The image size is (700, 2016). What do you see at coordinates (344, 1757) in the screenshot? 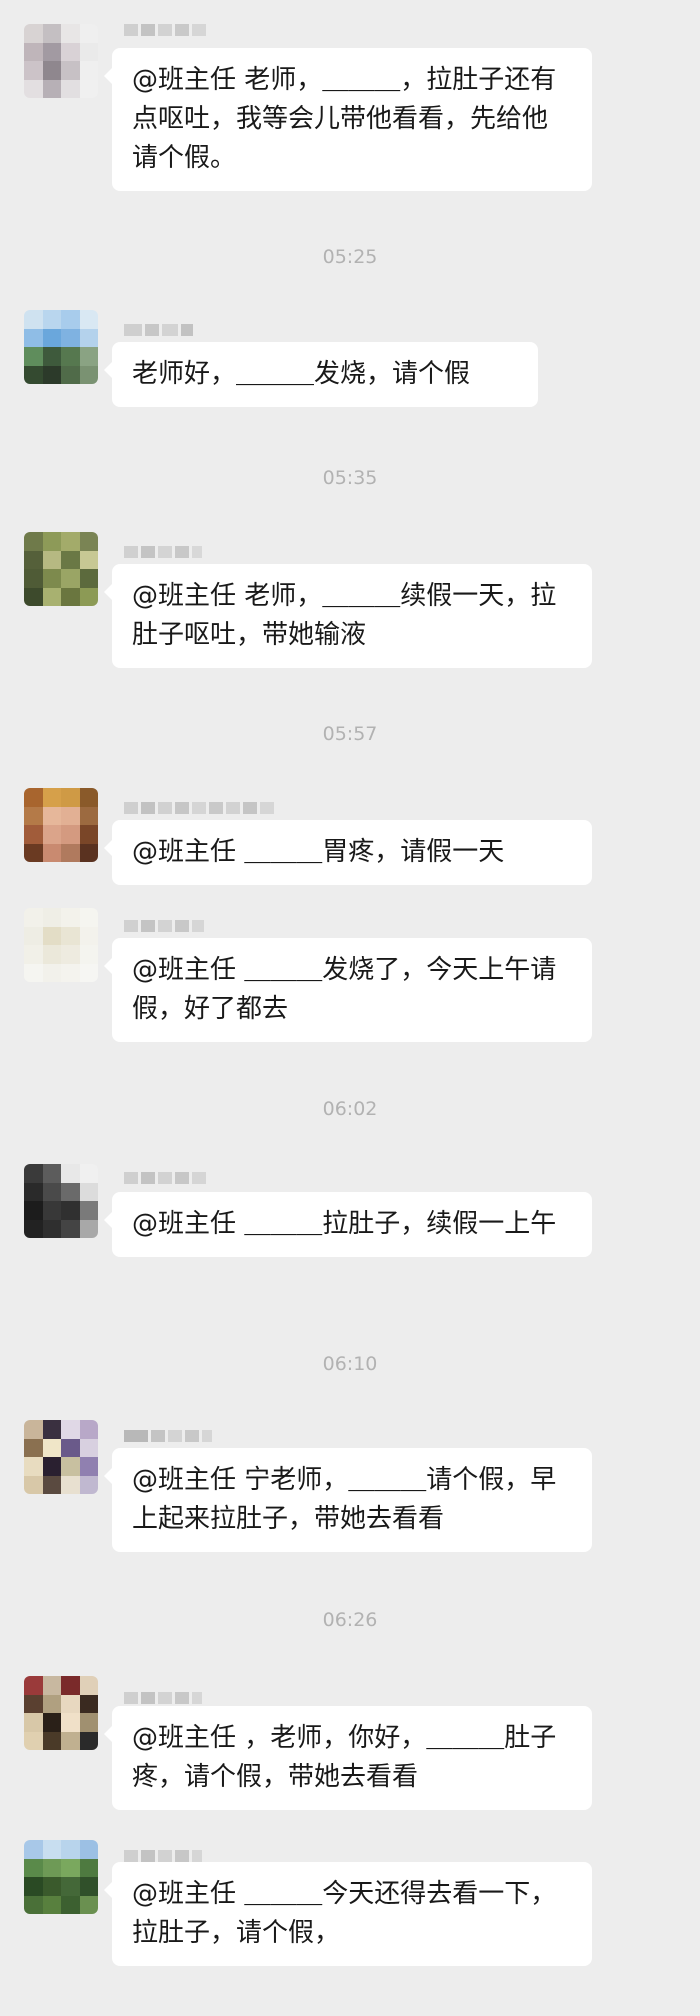
I see `message-text: @班主任 ，老师，你好，＿＿＿肚子疼，请个假，带她去看看` at bounding box center [344, 1757].